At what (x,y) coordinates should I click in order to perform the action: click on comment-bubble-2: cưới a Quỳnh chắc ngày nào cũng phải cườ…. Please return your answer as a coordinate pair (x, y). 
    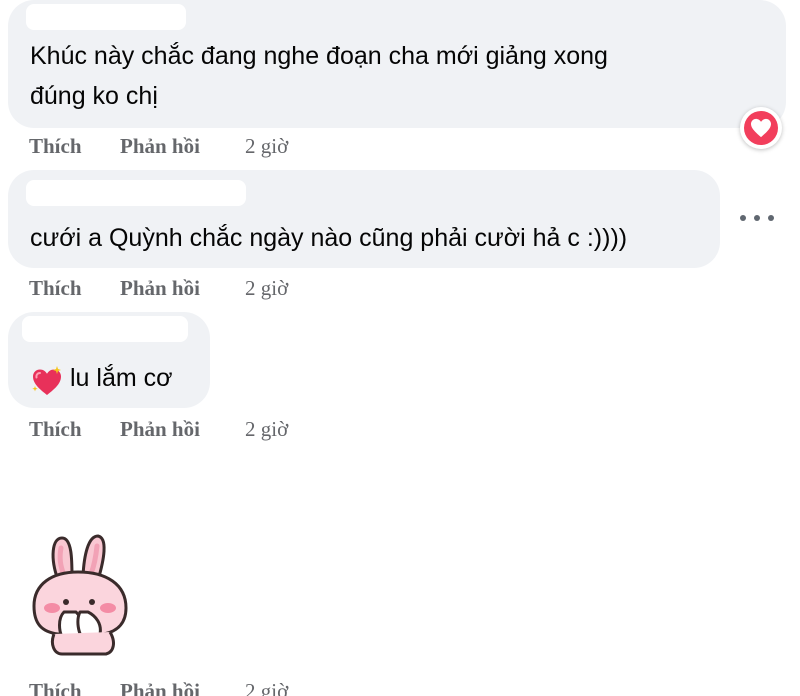
    Looking at the image, I should click on (364, 219).